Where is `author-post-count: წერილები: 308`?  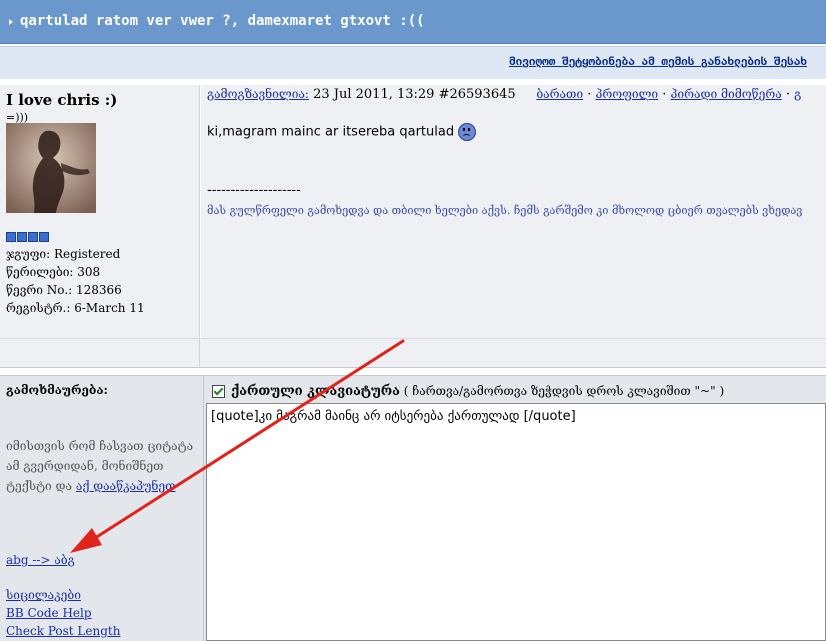
author-post-count: წერილები: 308 is located at coordinates (53, 272).